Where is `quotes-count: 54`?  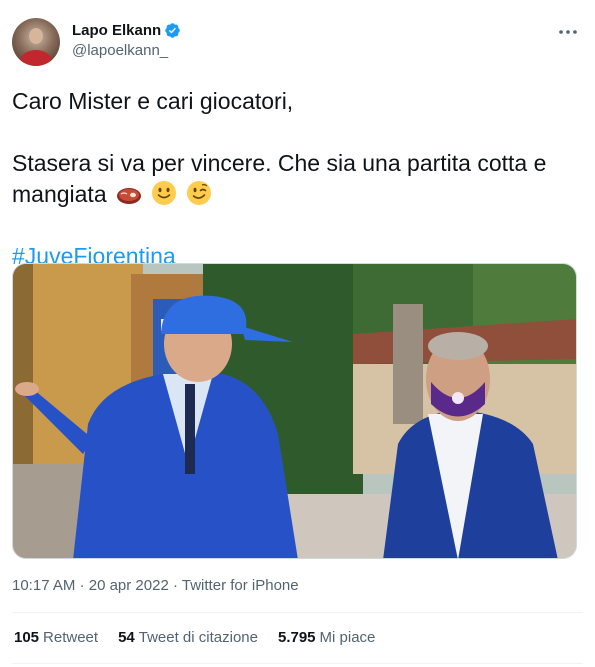 quotes-count: 54 is located at coordinates (126, 637).